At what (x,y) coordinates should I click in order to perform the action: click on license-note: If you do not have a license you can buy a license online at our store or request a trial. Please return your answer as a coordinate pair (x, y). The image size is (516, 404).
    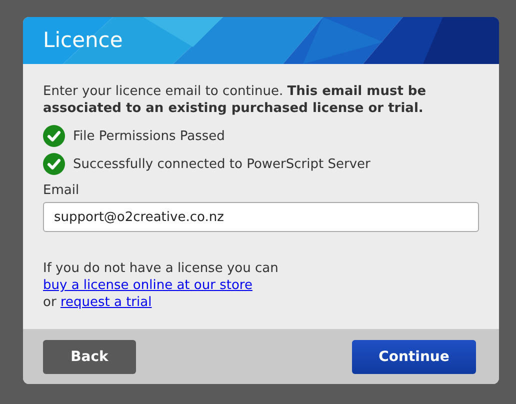
    Looking at the image, I should click on (161, 285).